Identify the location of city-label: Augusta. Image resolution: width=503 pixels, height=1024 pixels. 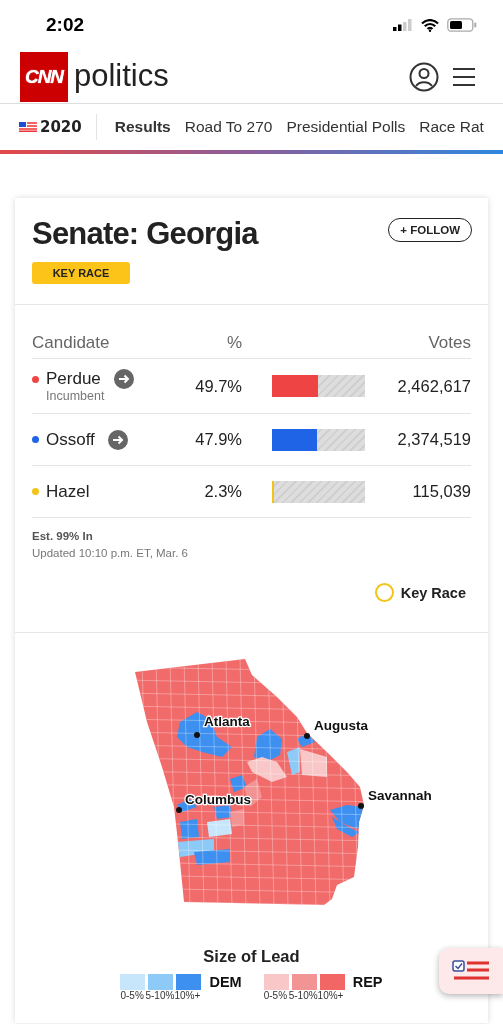
(340, 725).